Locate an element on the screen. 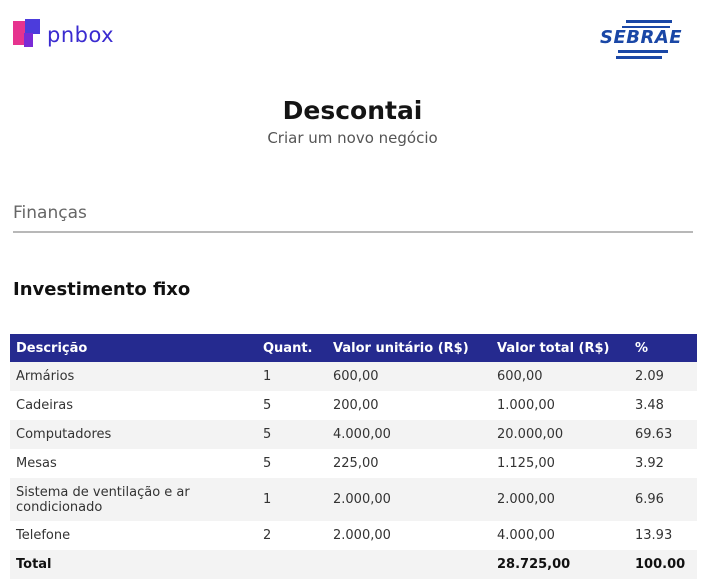  cell-percent: 3.92 is located at coordinates (663, 463).